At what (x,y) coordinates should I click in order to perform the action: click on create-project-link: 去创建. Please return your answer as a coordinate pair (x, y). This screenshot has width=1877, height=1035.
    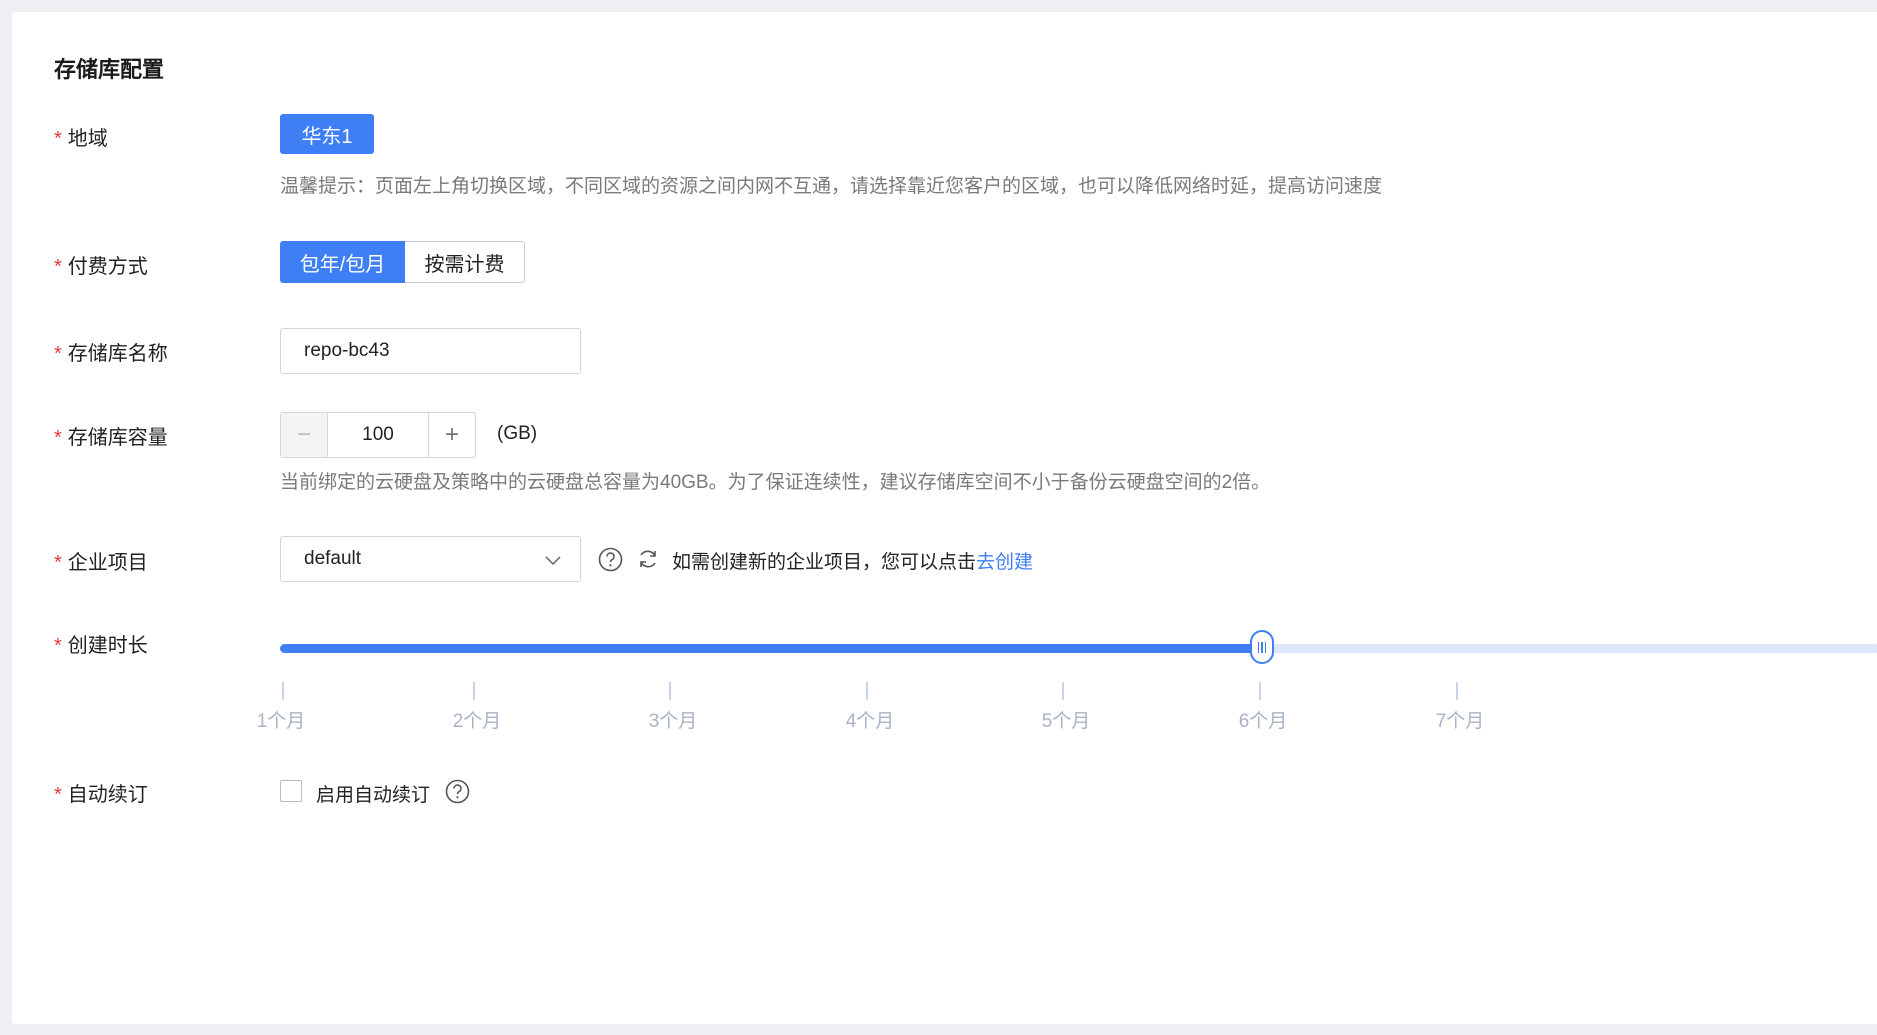
    Looking at the image, I should click on (1004, 562).